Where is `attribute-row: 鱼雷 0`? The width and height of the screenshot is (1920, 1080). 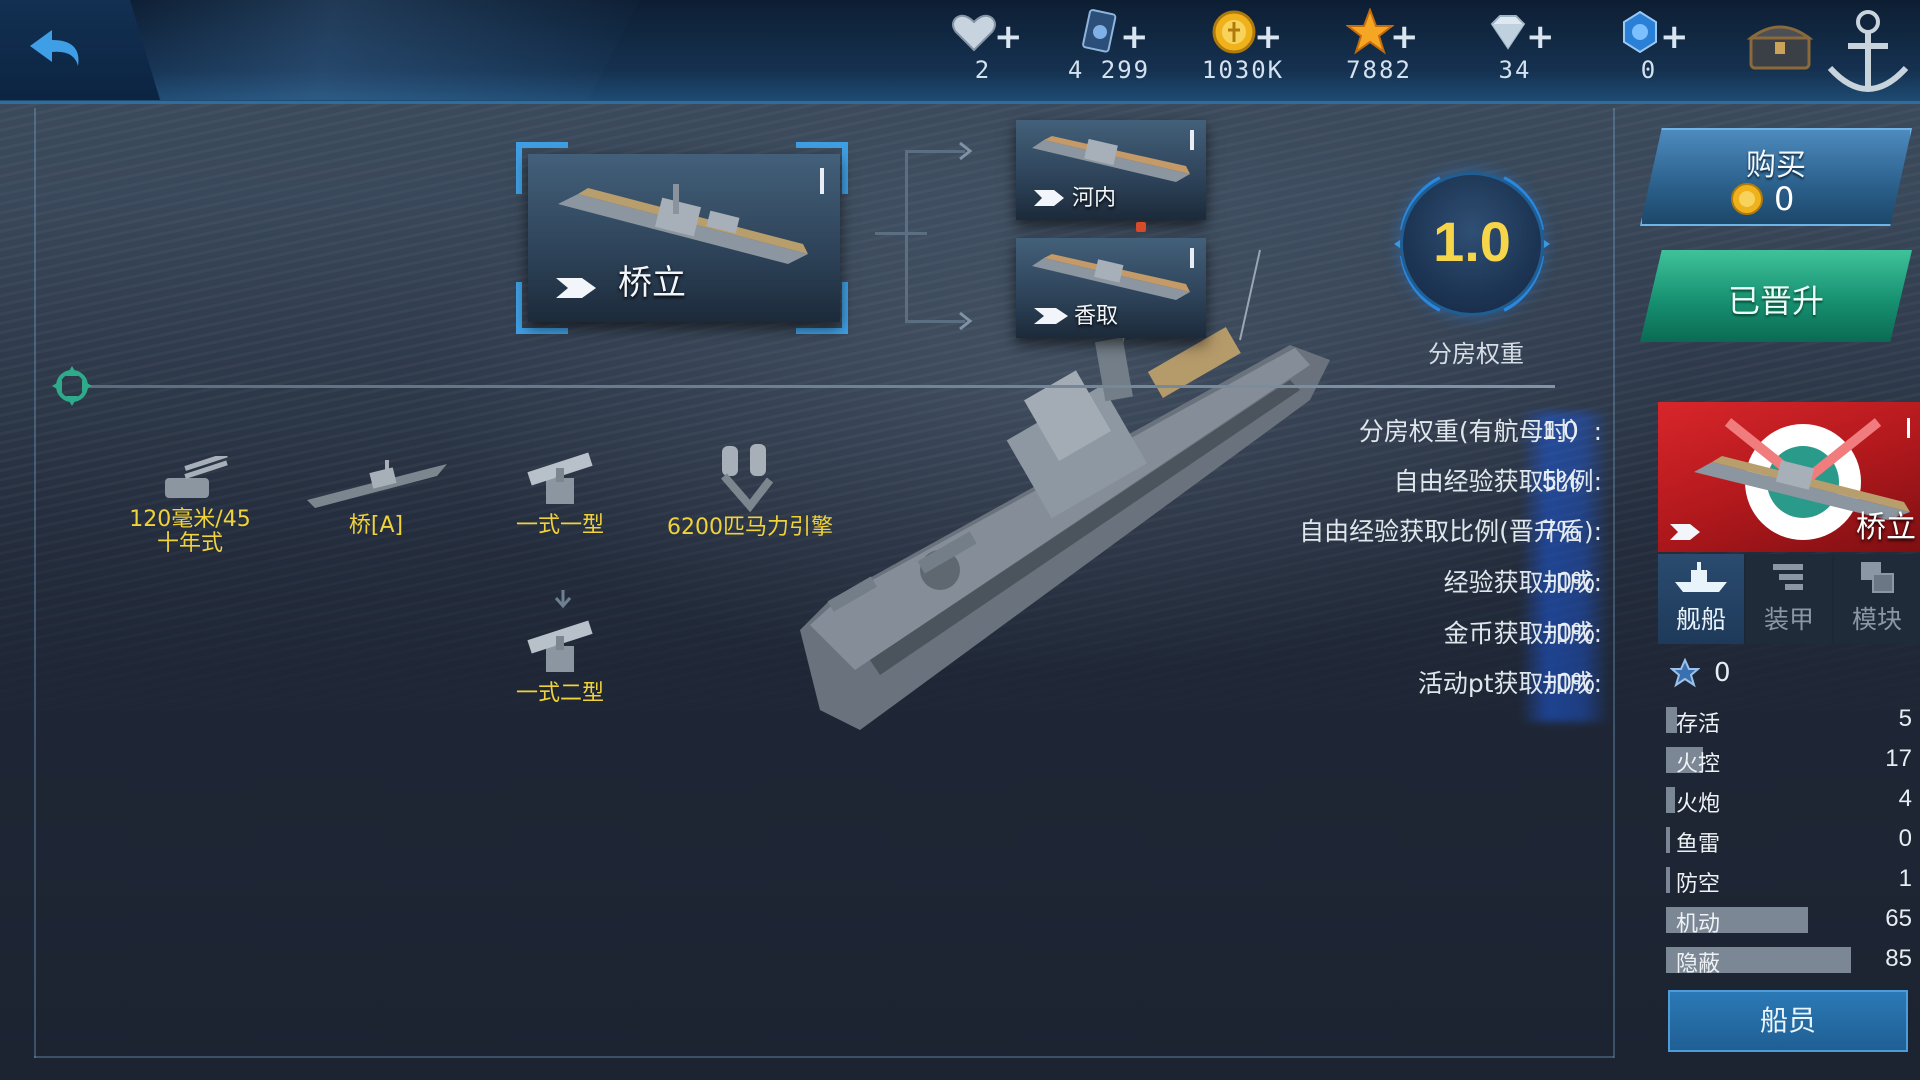
attribute-row: 鱼雷 0 is located at coordinates (1791, 840).